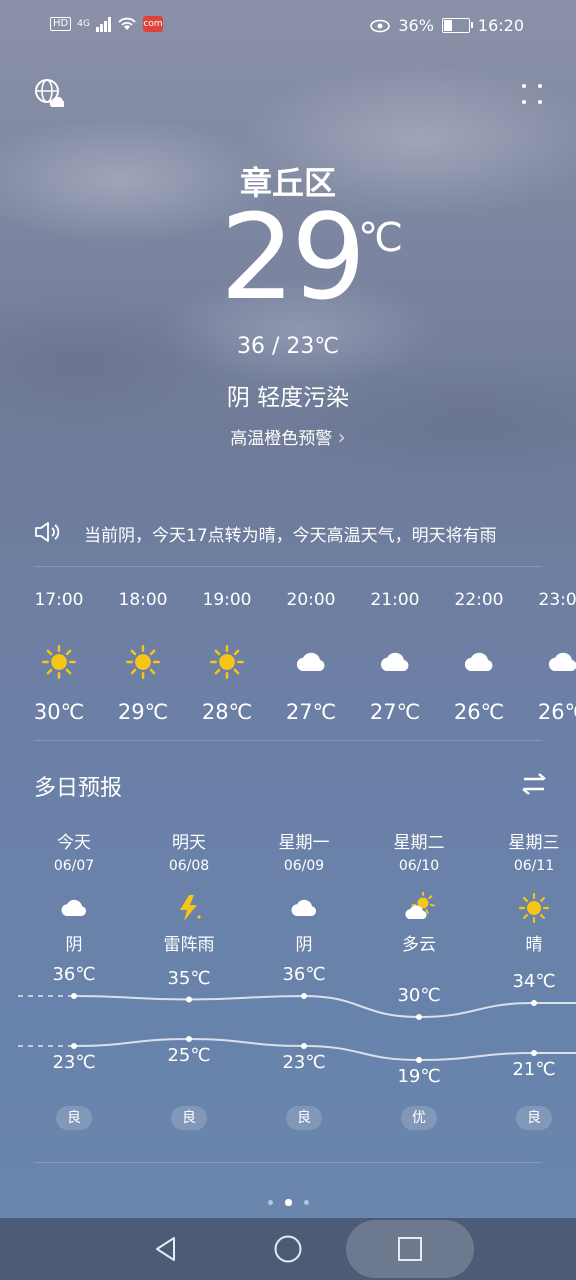  What do you see at coordinates (288, 398) in the screenshot?
I see `current-condition: 阴 轻度污染` at bounding box center [288, 398].